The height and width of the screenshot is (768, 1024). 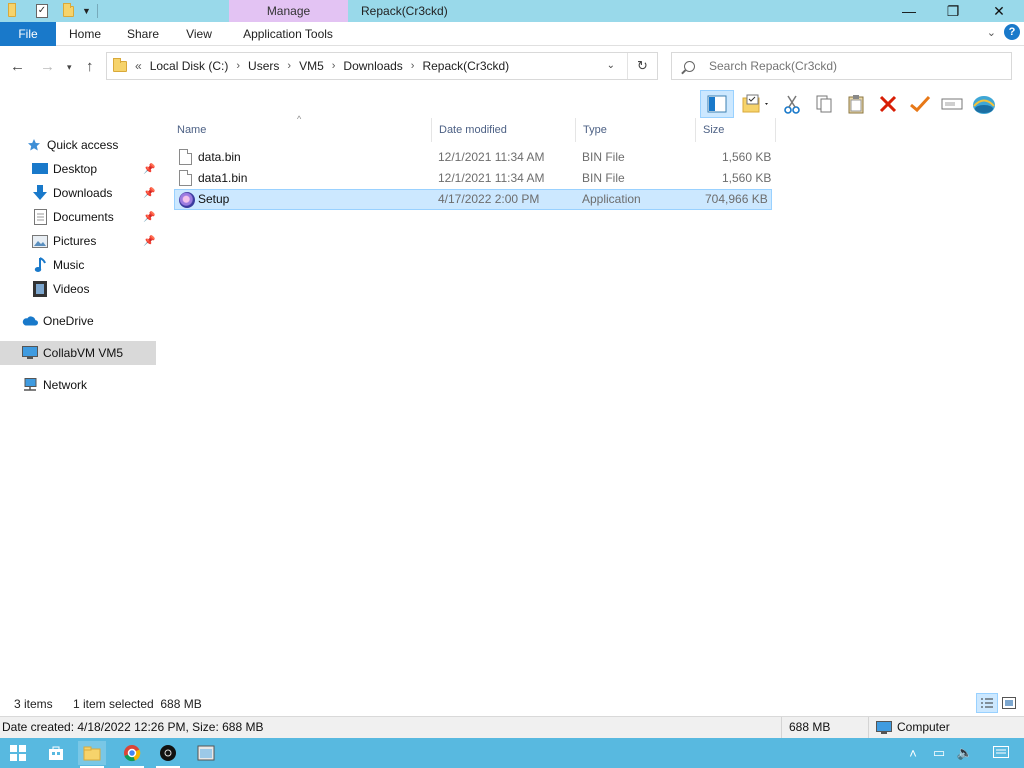 I want to click on breadcrumb-vm5: VM5, so click(x=311, y=66).